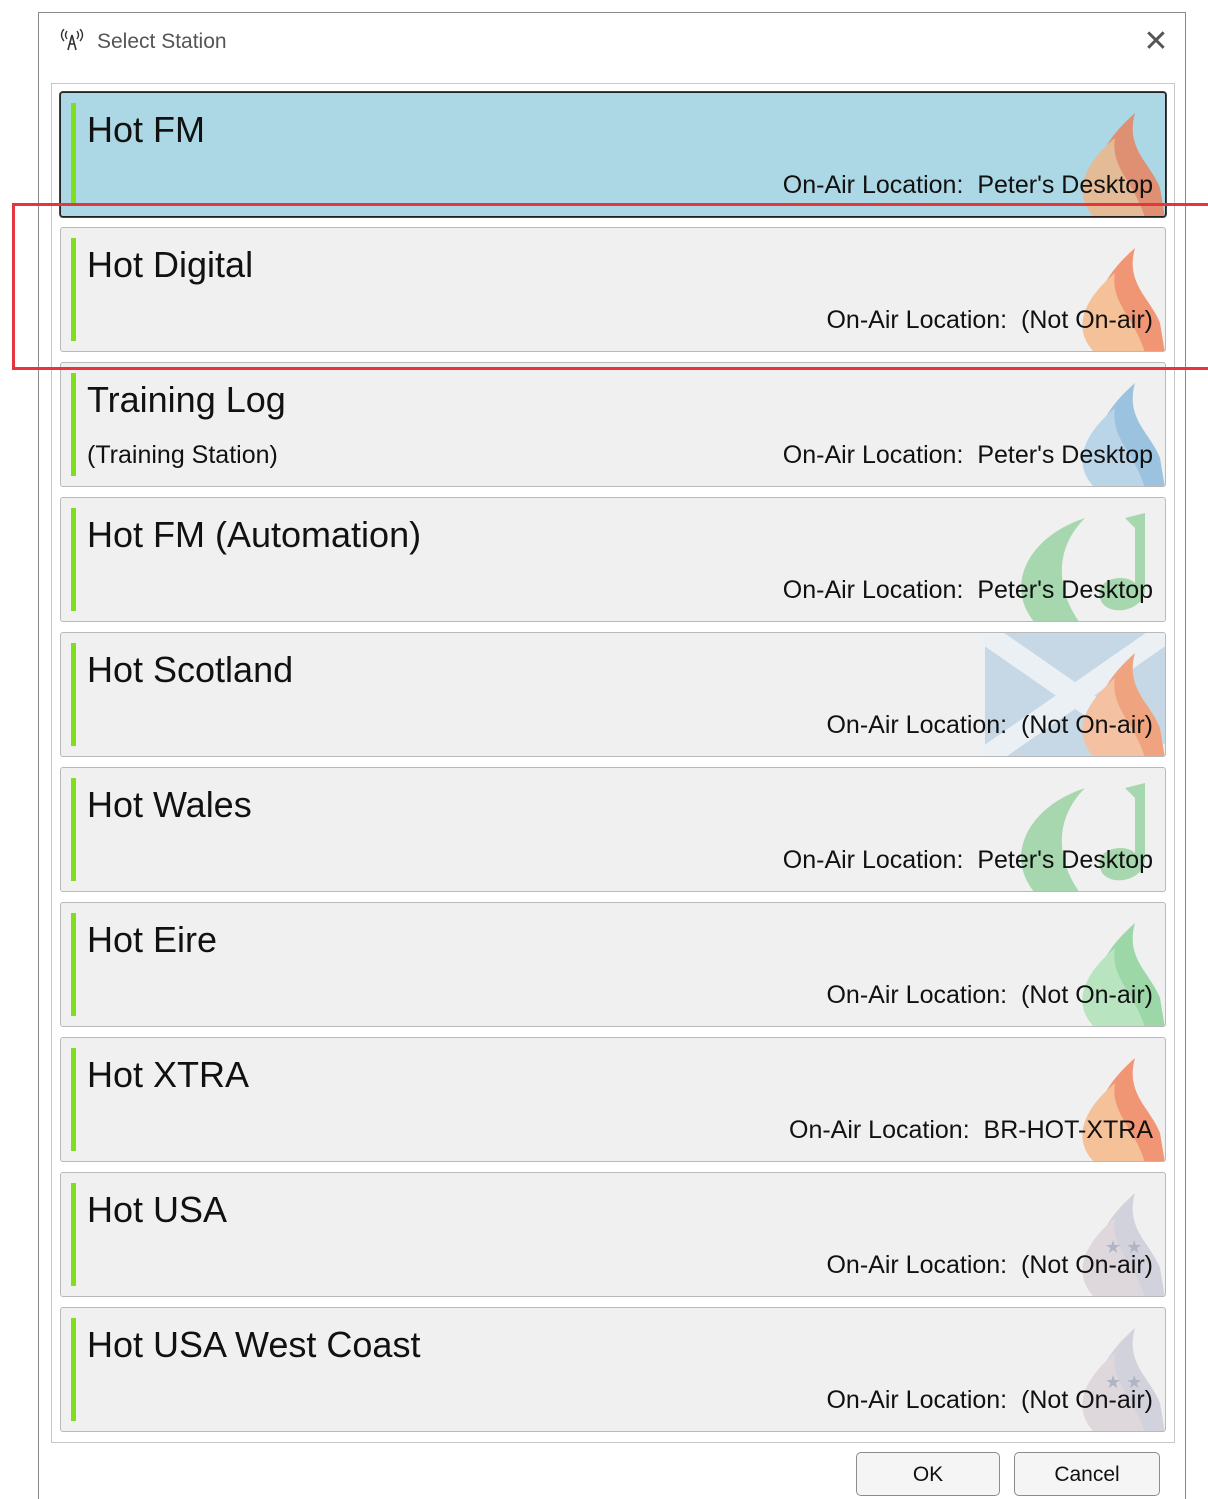  Describe the element at coordinates (152, 939) in the screenshot. I see `station-name: Hot Eire` at that location.